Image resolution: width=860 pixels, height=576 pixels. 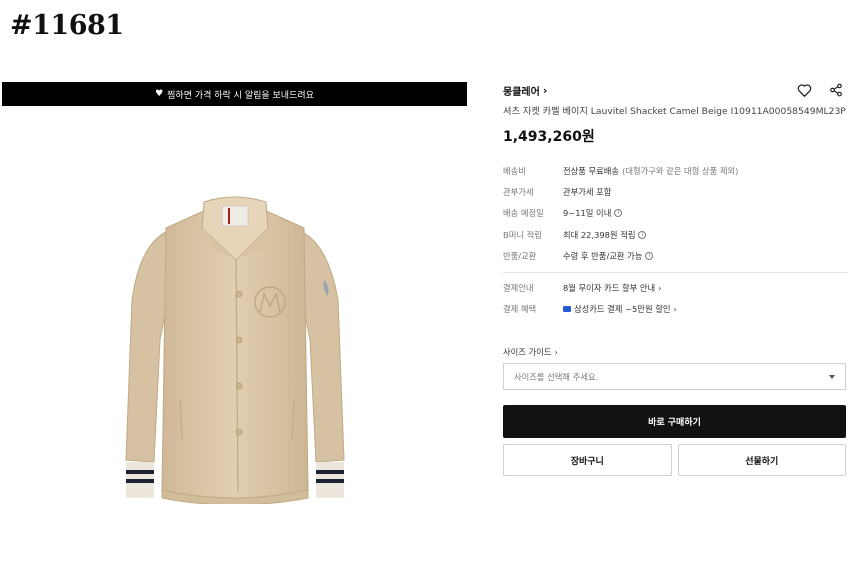 I want to click on info-value: 9~11일 이내 i, so click(x=593, y=213).